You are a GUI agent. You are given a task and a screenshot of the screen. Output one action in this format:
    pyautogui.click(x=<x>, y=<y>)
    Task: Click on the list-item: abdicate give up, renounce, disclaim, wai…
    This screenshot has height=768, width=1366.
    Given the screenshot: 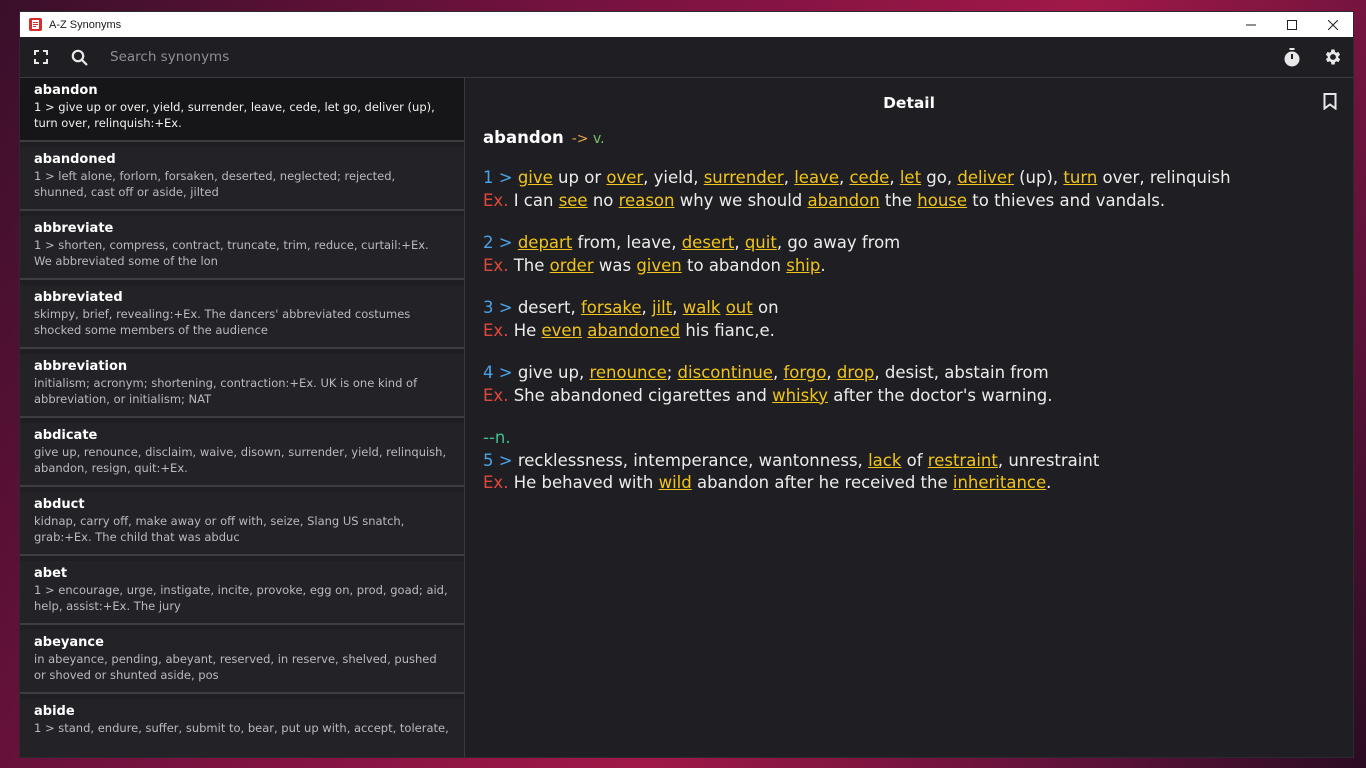 What is the action you would take?
    pyautogui.click(x=242, y=455)
    